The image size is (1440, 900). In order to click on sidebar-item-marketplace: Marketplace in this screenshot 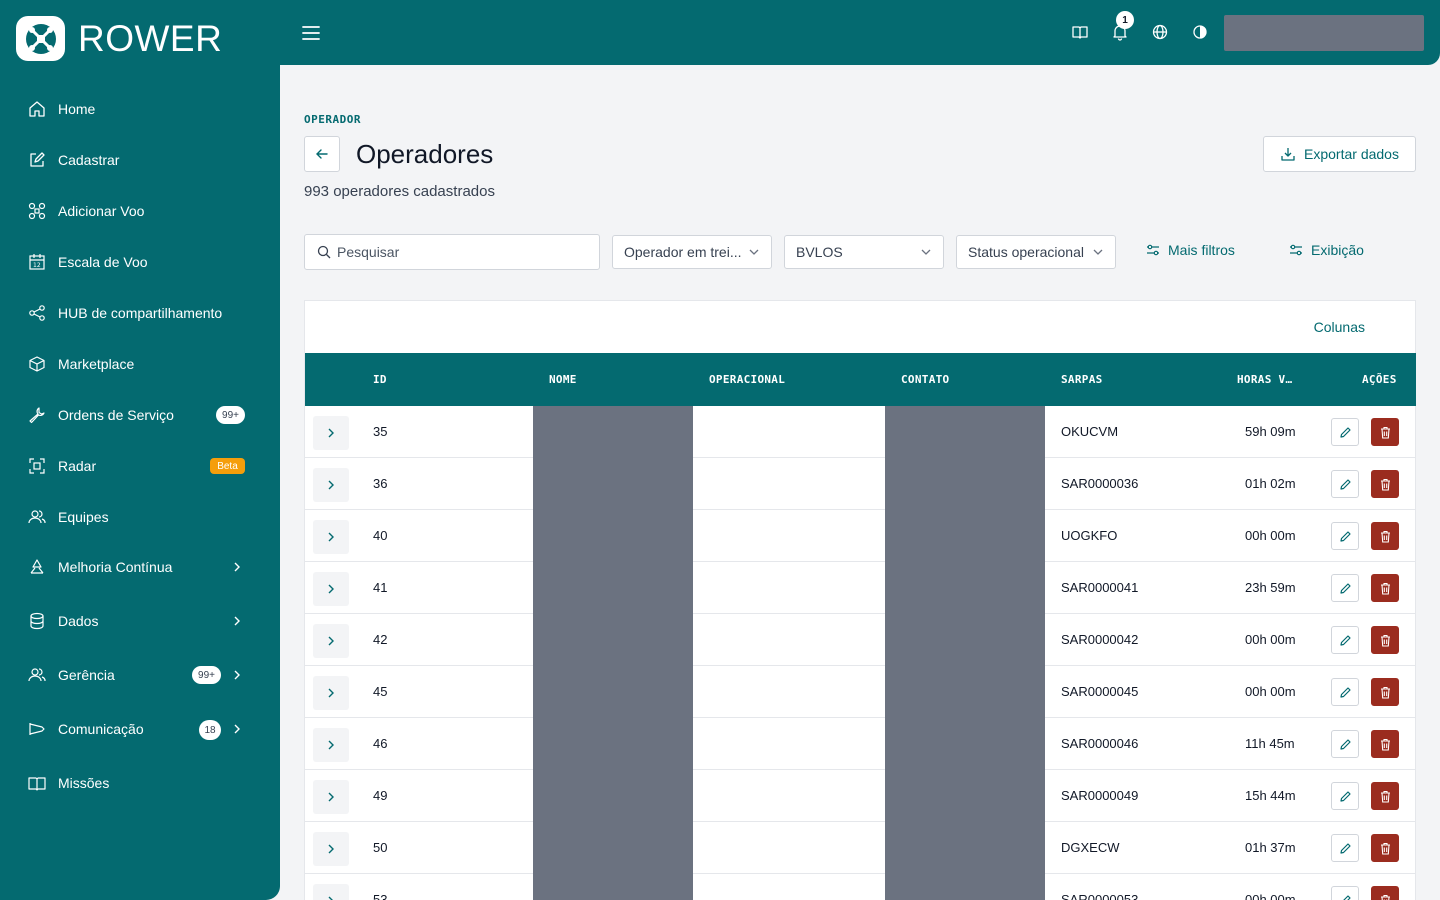, I will do `click(140, 364)`.